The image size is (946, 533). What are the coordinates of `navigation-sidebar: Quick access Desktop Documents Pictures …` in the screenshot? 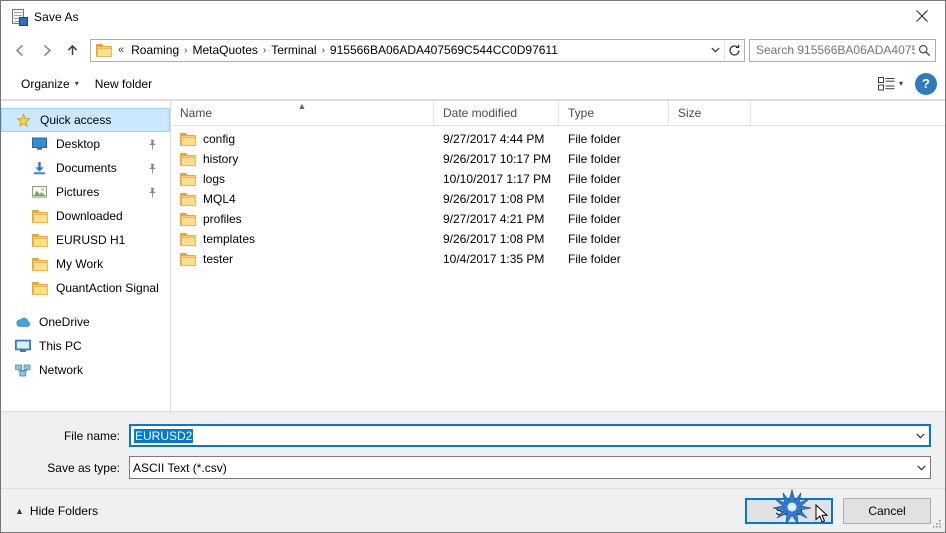 It's located at (86, 256).